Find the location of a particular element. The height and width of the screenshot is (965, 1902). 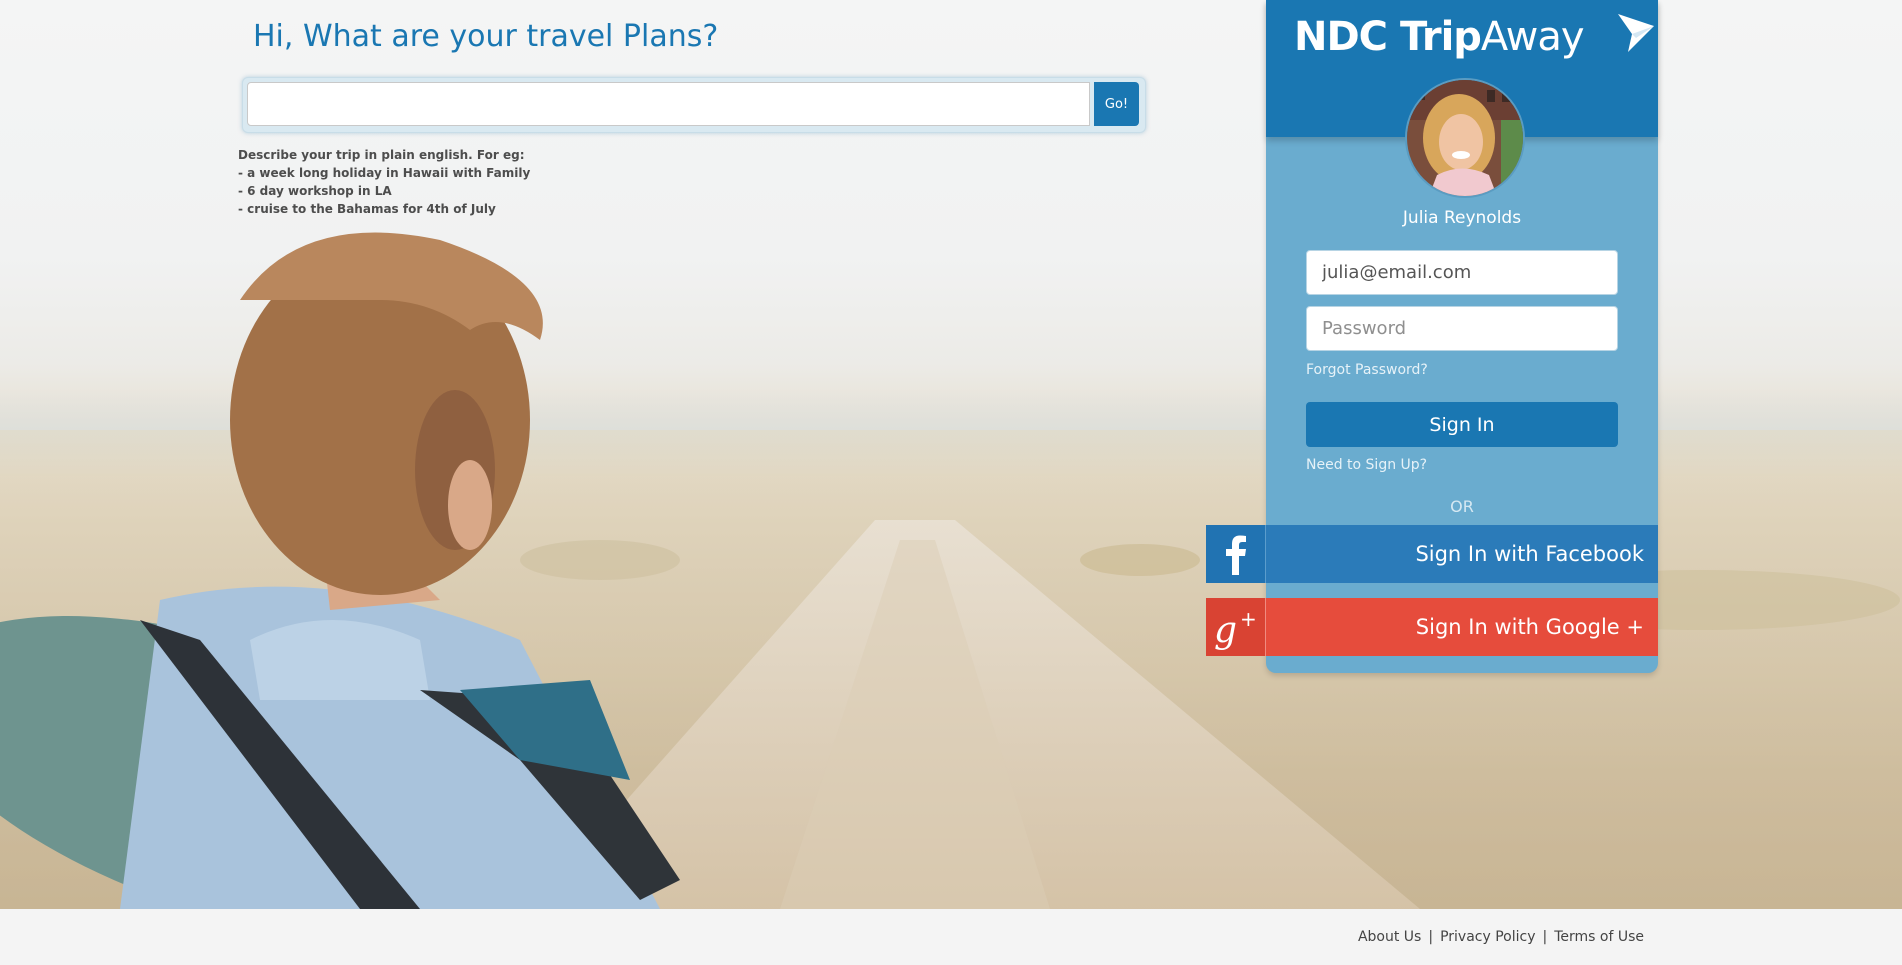

hint-line: - cruise to the Bahamas for 4th of July is located at coordinates (367, 209).